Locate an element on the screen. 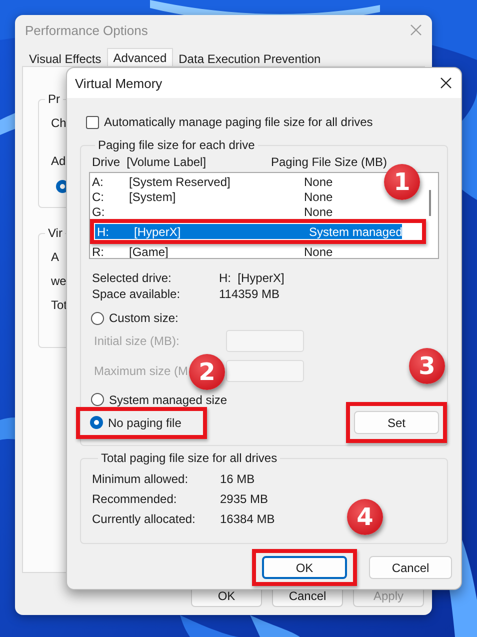 Image resolution: width=477 pixels, height=637 pixels. info-label: Recommended: is located at coordinates (135, 499).